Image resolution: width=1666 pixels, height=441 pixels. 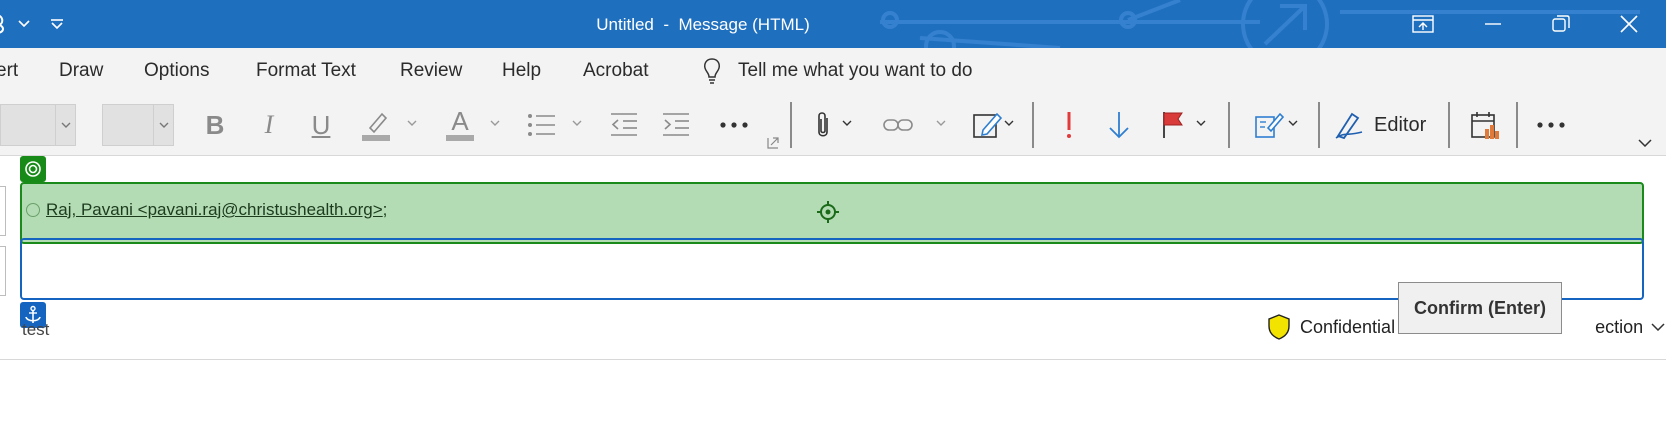 I want to click on to-label-edge, so click(x=3, y=211).